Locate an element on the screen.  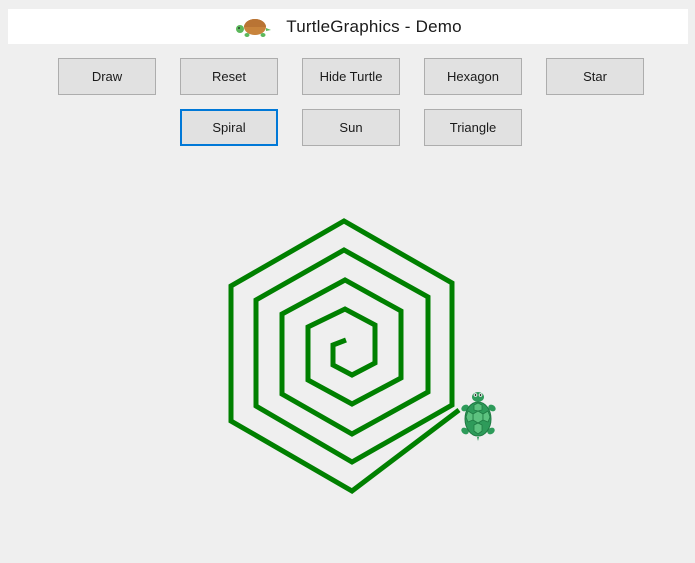
star-button: Star is located at coordinates (595, 76).